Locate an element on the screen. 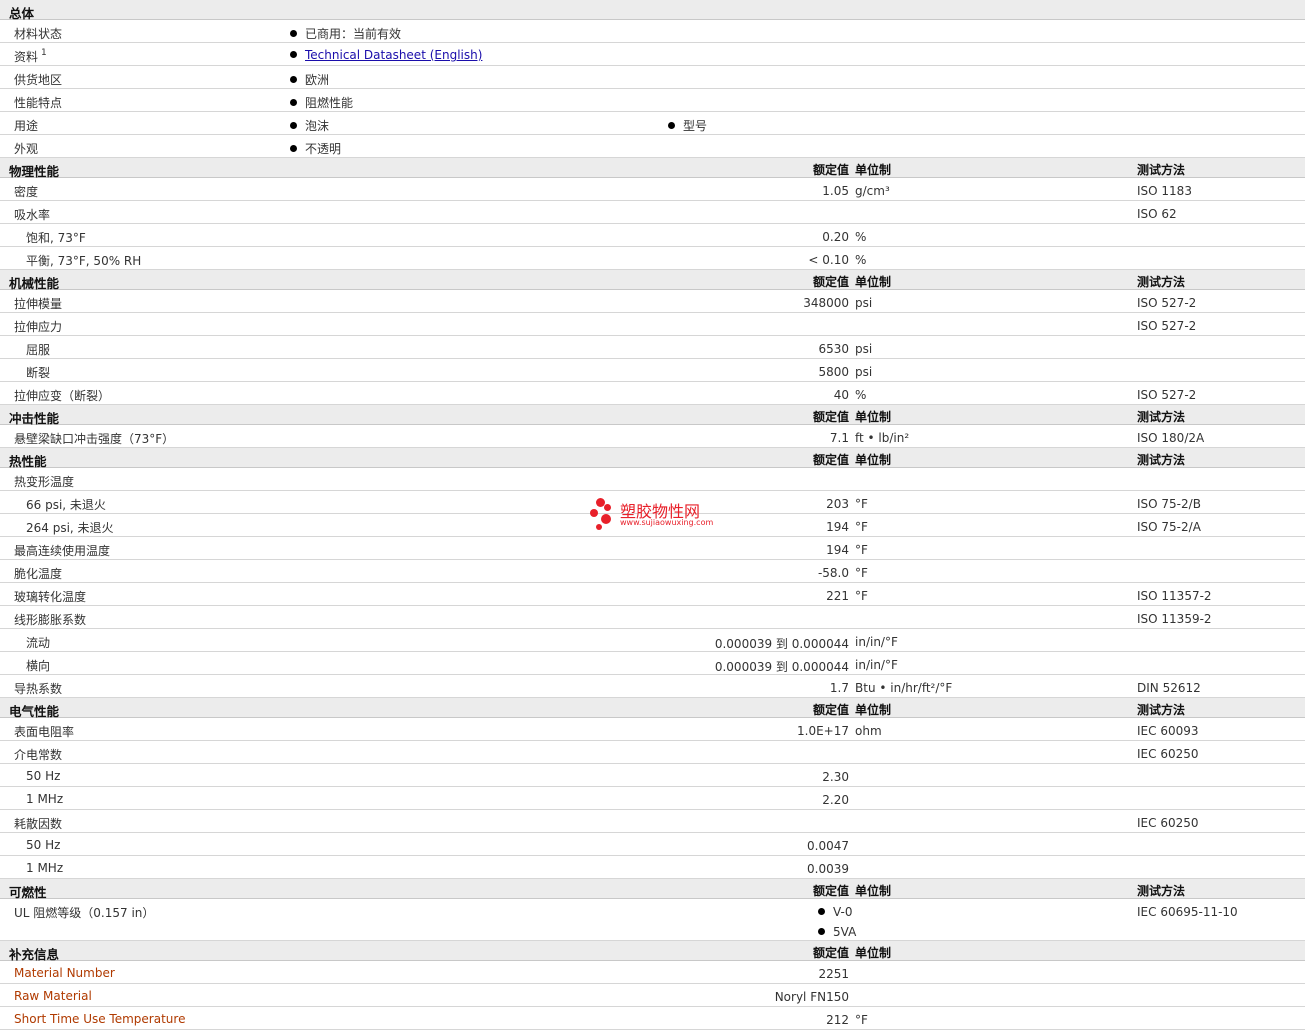 This screenshot has width=1305, height=1030. property-label: 吸水率 is located at coordinates (32, 215).